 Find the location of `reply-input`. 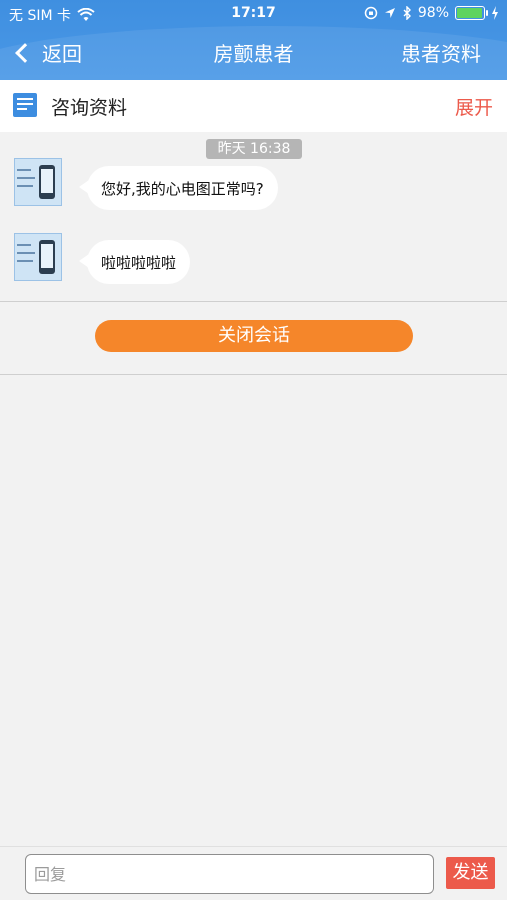

reply-input is located at coordinates (229, 874).